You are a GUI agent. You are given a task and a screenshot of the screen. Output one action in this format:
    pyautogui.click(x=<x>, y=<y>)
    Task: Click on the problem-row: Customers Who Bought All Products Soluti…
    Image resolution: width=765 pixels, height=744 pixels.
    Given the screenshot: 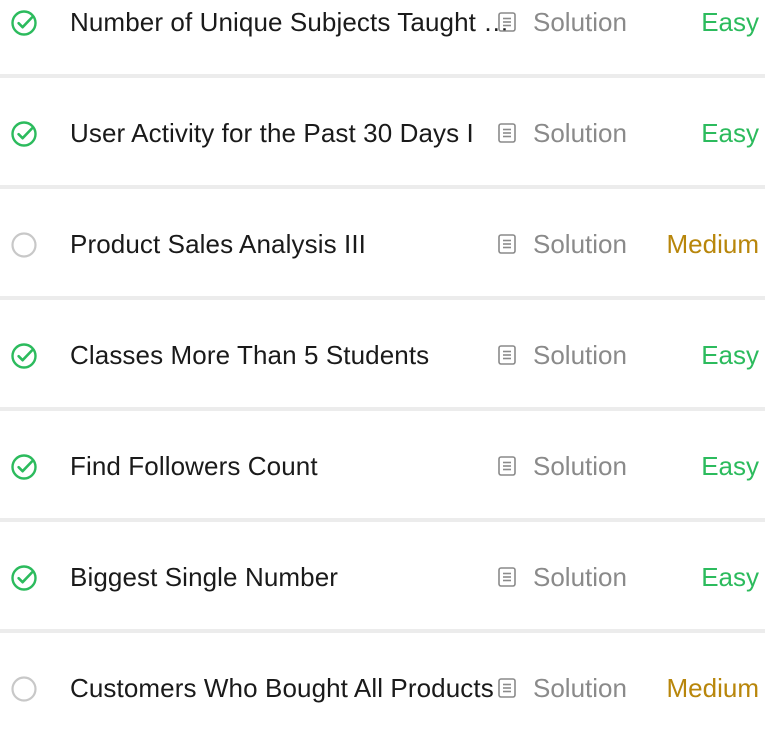 What is the action you would take?
    pyautogui.click(x=382, y=688)
    